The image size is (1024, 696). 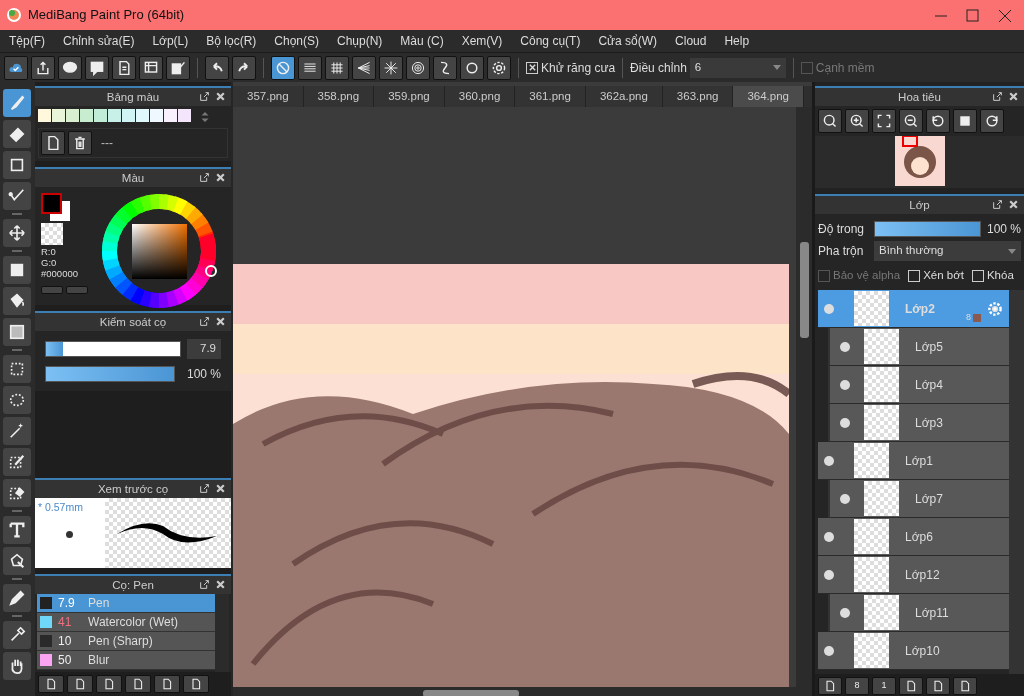 I want to click on layer-row: Lớp7, so click(x=918, y=499).